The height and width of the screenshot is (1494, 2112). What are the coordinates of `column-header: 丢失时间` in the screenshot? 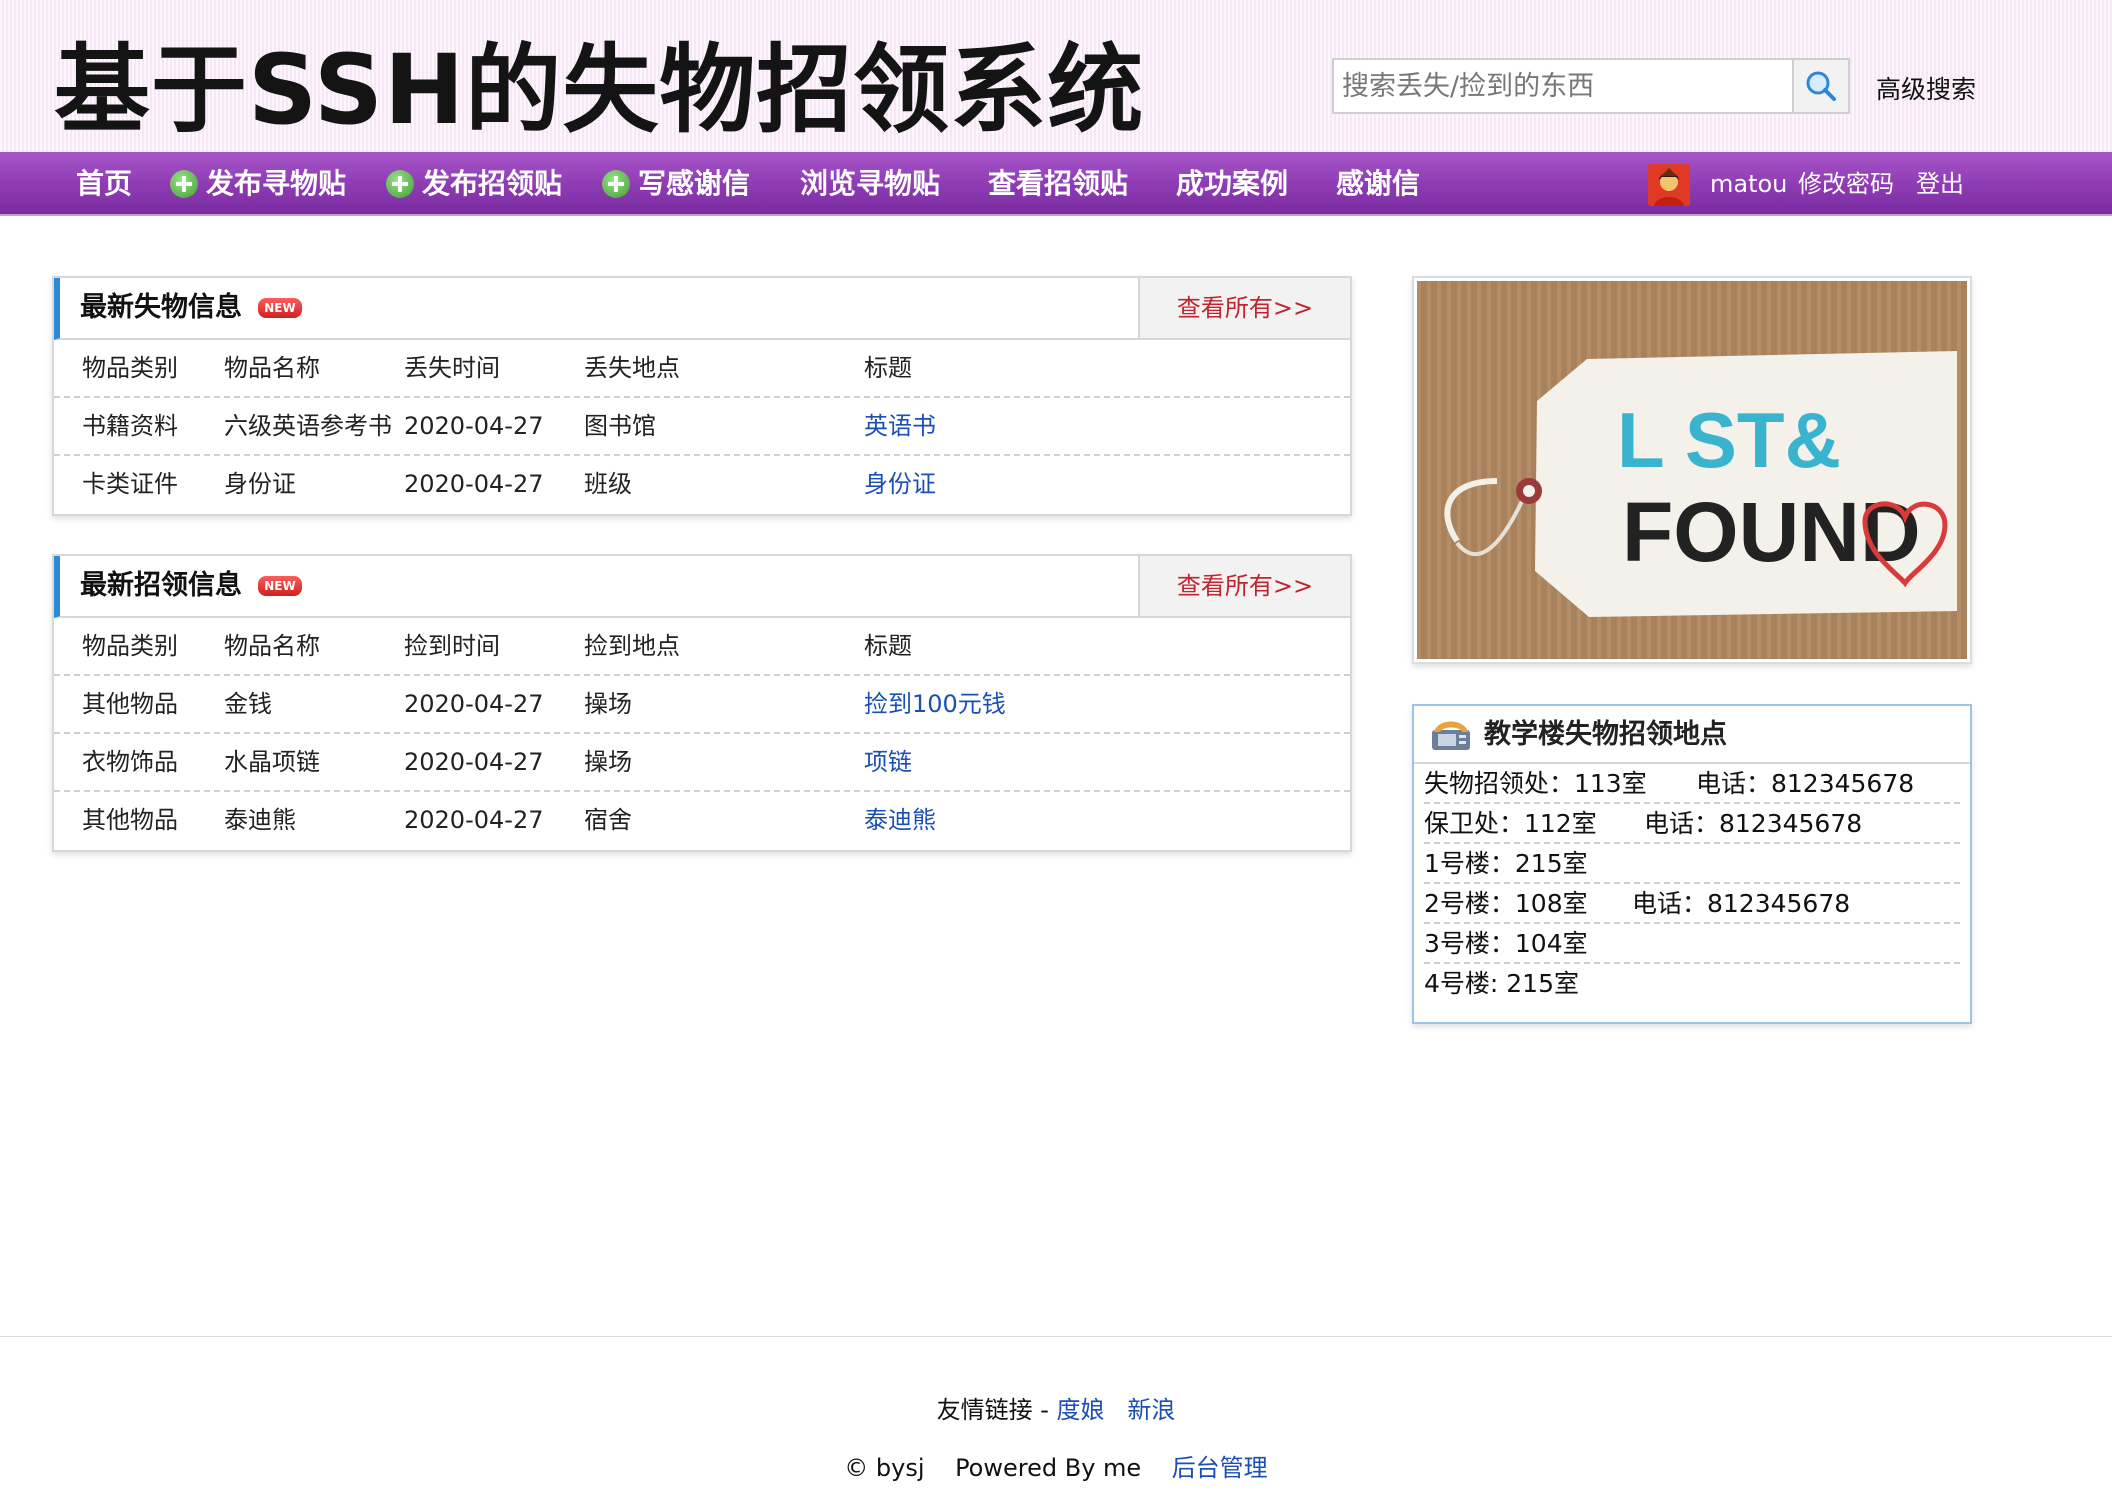 It's located at (452, 368).